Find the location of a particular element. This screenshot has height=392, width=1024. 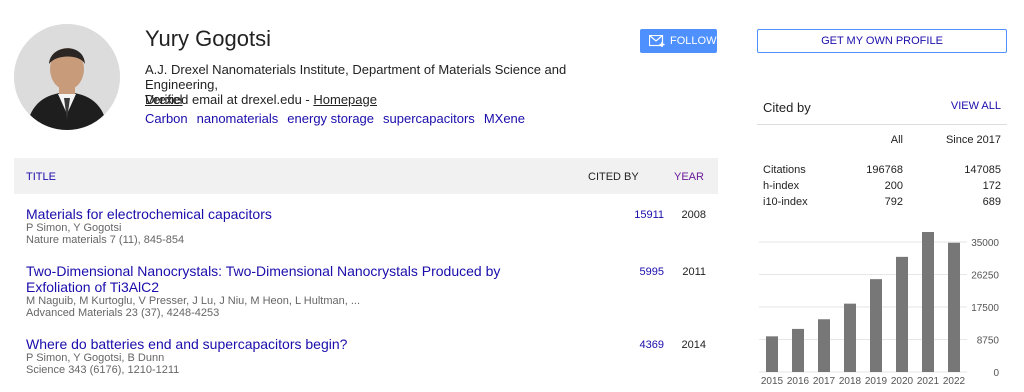

metric-since: 147085 is located at coordinates (982, 170).